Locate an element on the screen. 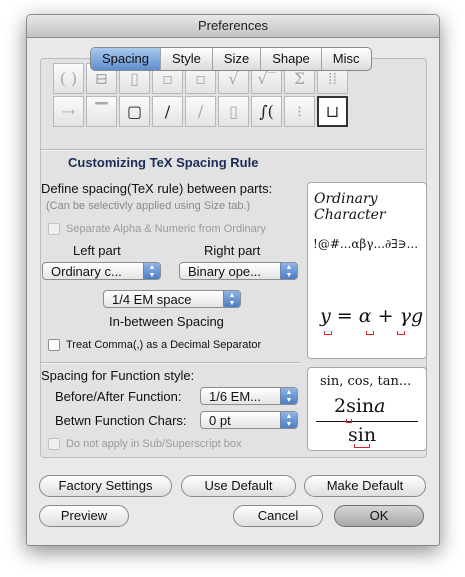 The width and height of the screenshot is (465, 577). left-part-select: Ordinary c... ▲ ▼ is located at coordinates (101, 271).